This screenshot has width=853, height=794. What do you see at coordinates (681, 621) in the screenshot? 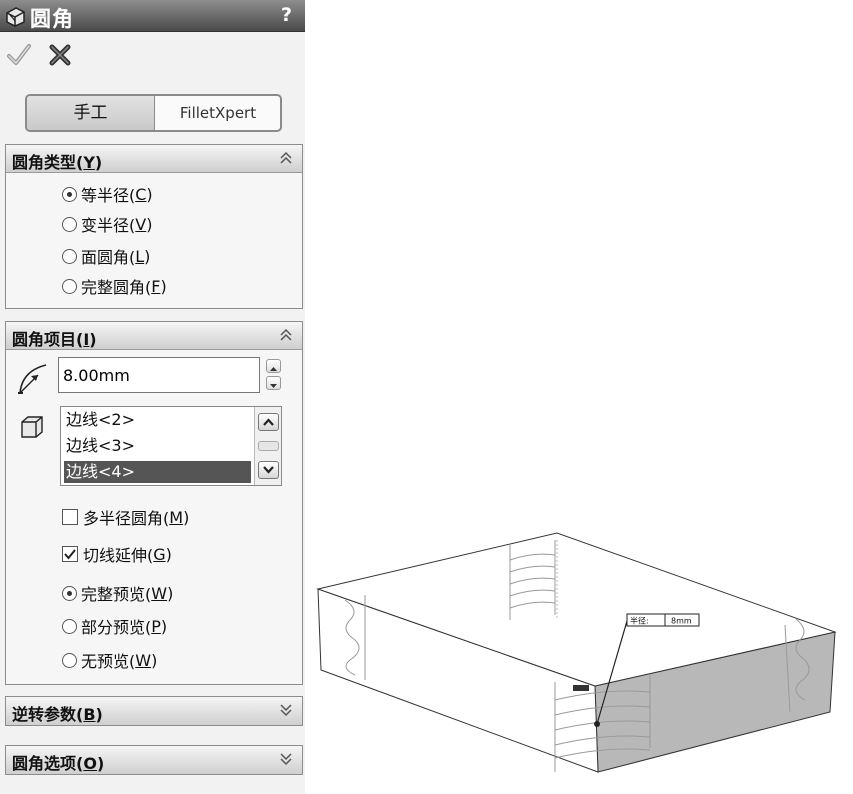
I see `callout-value: 8mm` at bounding box center [681, 621].